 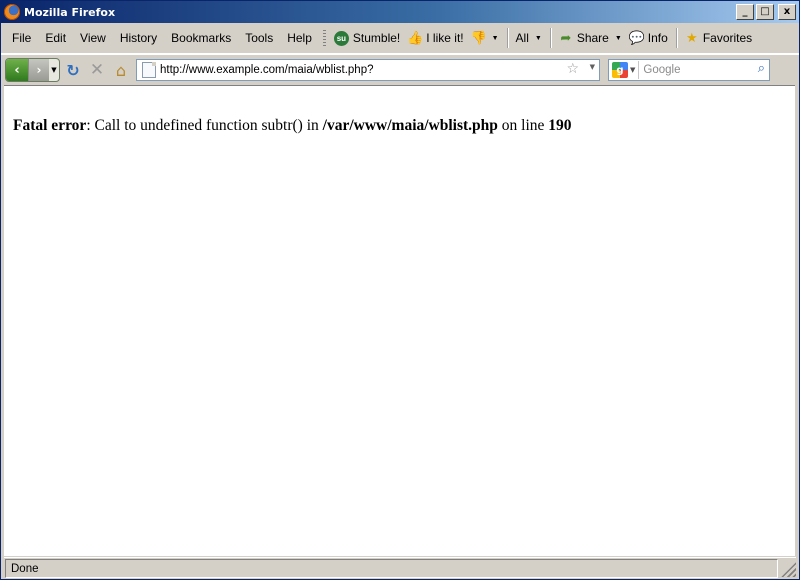 I want to click on share-button: ➦ Share ▼, so click(x=590, y=38).